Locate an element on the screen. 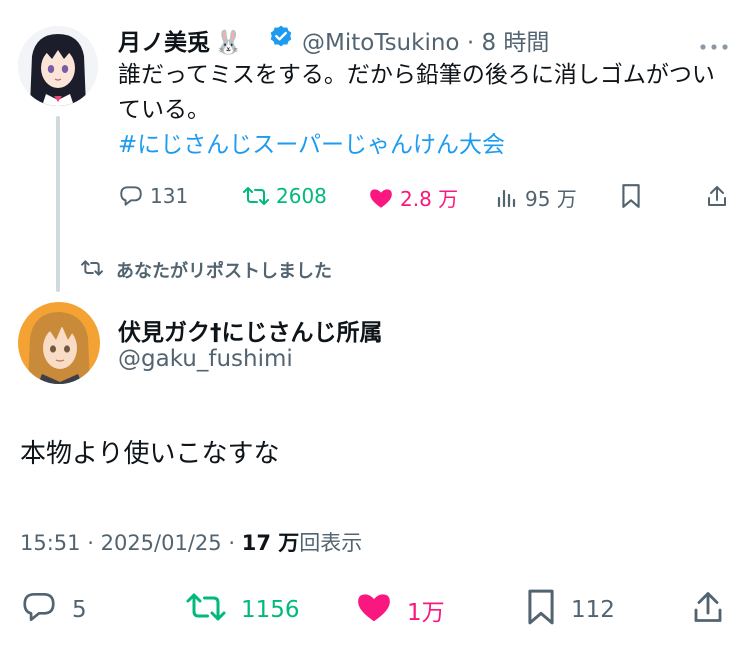 Image resolution: width=750 pixels, height=660 pixels. views-label: 回表示 is located at coordinates (331, 543).